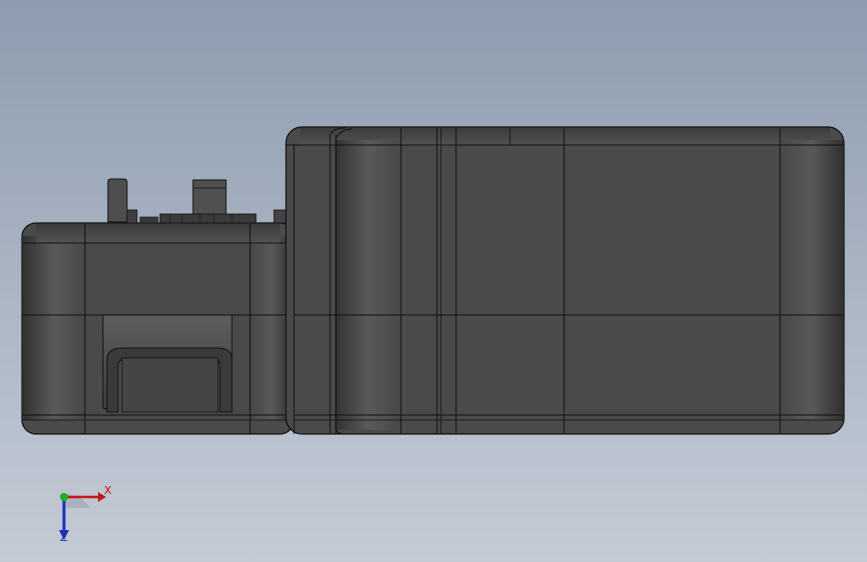 This screenshot has width=867, height=562. What do you see at coordinates (85, 515) in the screenshot?
I see `orientation-triad: X Z` at bounding box center [85, 515].